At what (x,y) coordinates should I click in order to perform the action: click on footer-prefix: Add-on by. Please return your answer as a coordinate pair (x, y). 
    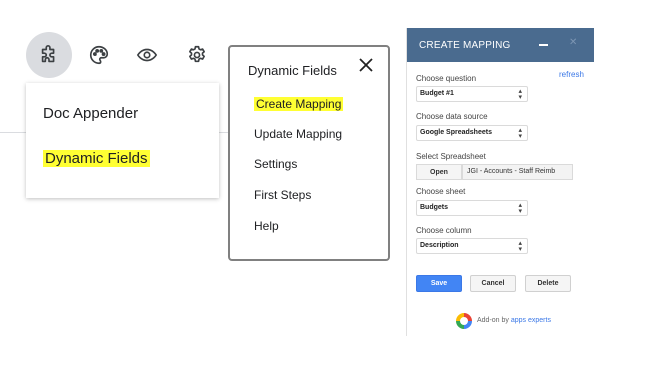
    Looking at the image, I should click on (493, 320).